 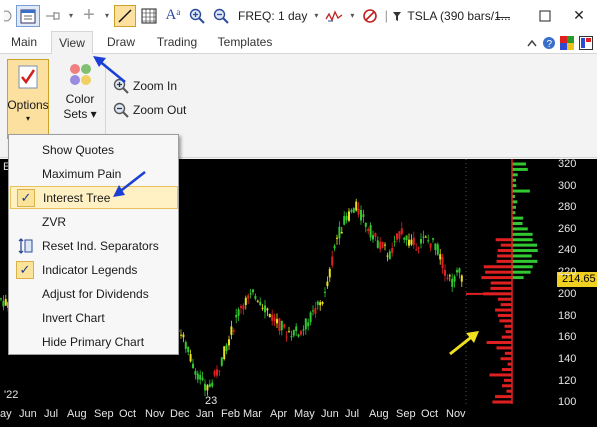 I want to click on blue-arrow-interest-tree, so click(x=129, y=184).